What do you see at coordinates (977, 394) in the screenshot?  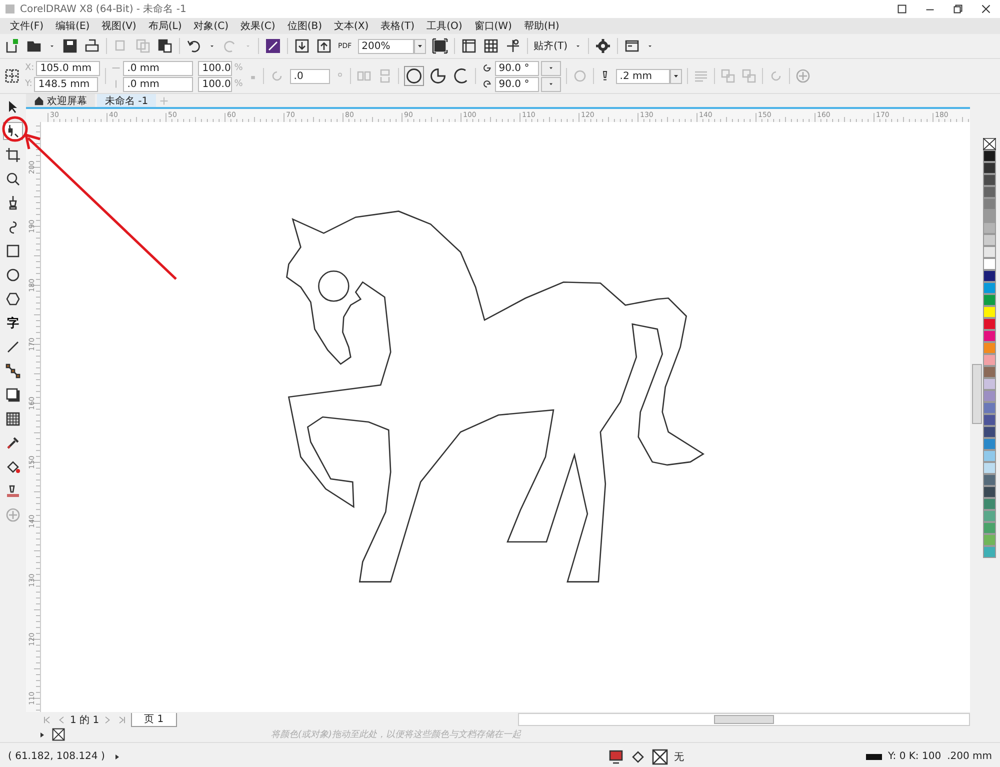 I see `vertical-scrollbar` at bounding box center [977, 394].